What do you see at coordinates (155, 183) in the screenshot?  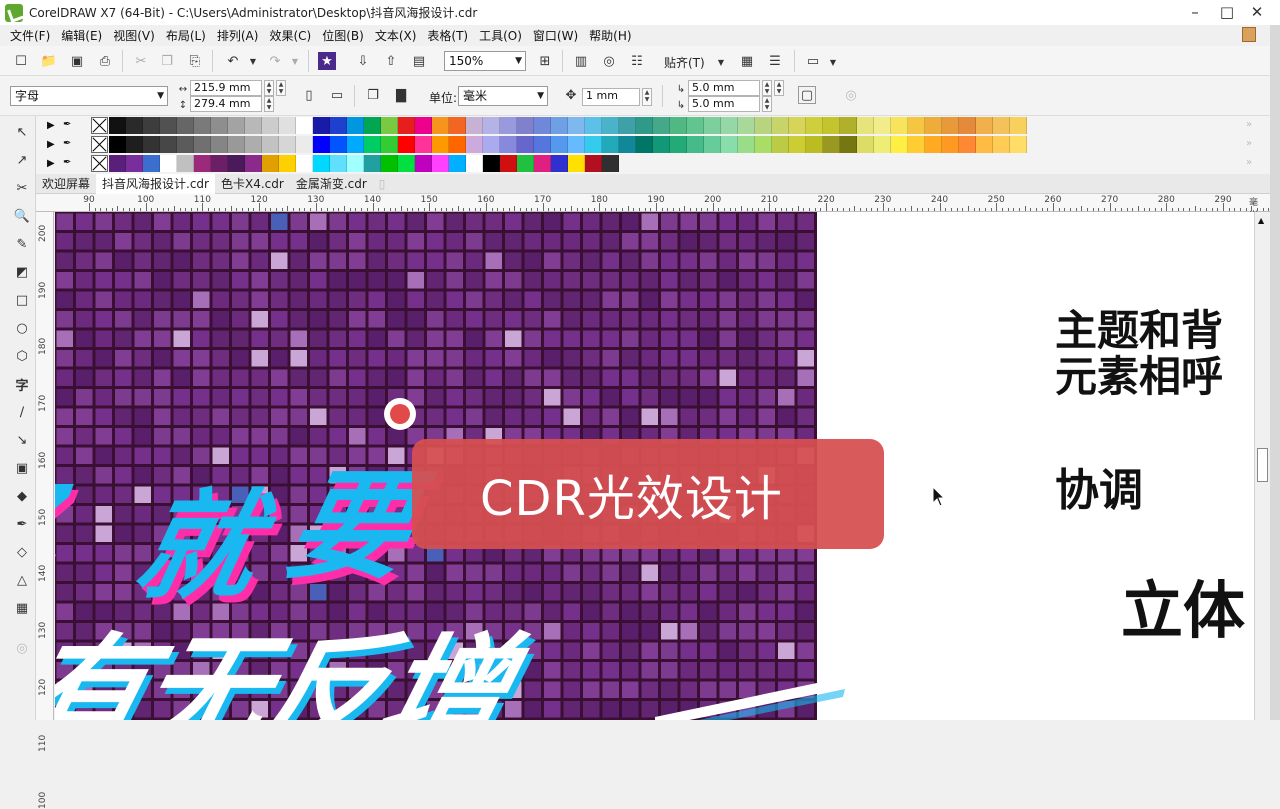 I see `tab-douyin-poster: 抖音风海报设计.cdr` at bounding box center [155, 183].